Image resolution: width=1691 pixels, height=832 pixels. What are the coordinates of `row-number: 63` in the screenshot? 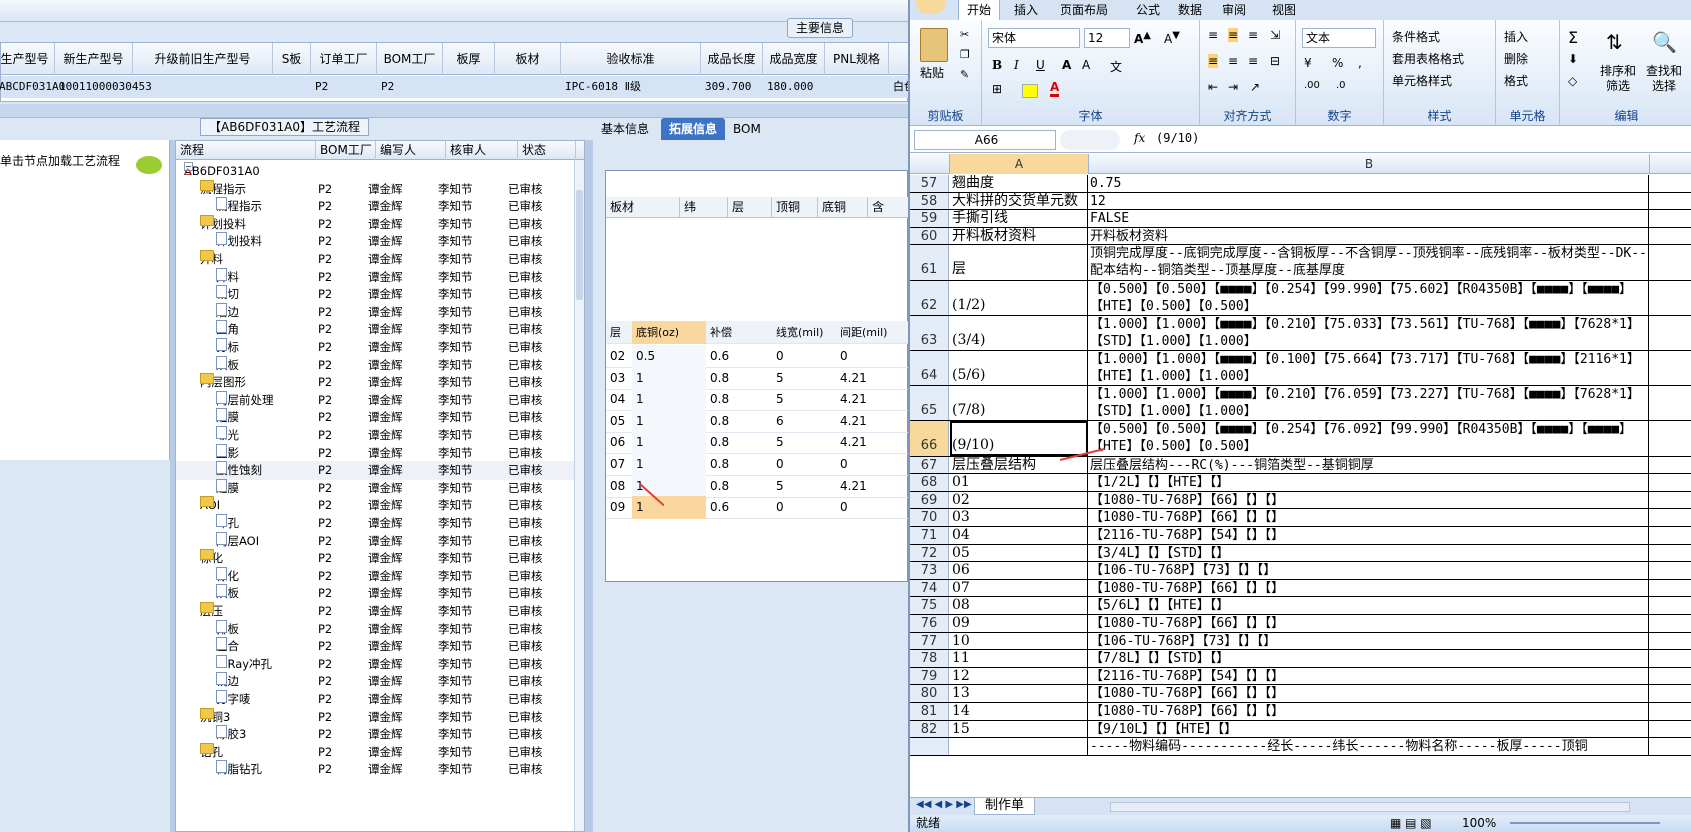 It's located at (929, 332).